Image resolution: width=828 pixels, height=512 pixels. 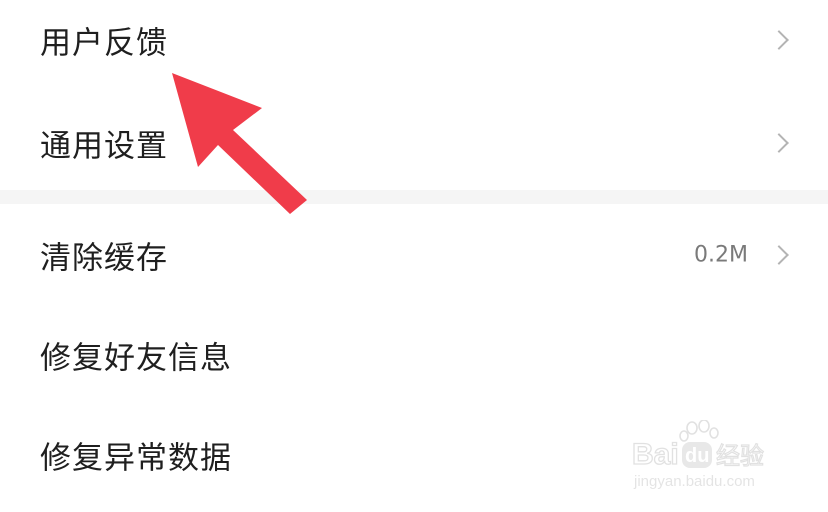 What do you see at coordinates (104, 258) in the screenshot?
I see `settings-item-label: 清除缓存` at bounding box center [104, 258].